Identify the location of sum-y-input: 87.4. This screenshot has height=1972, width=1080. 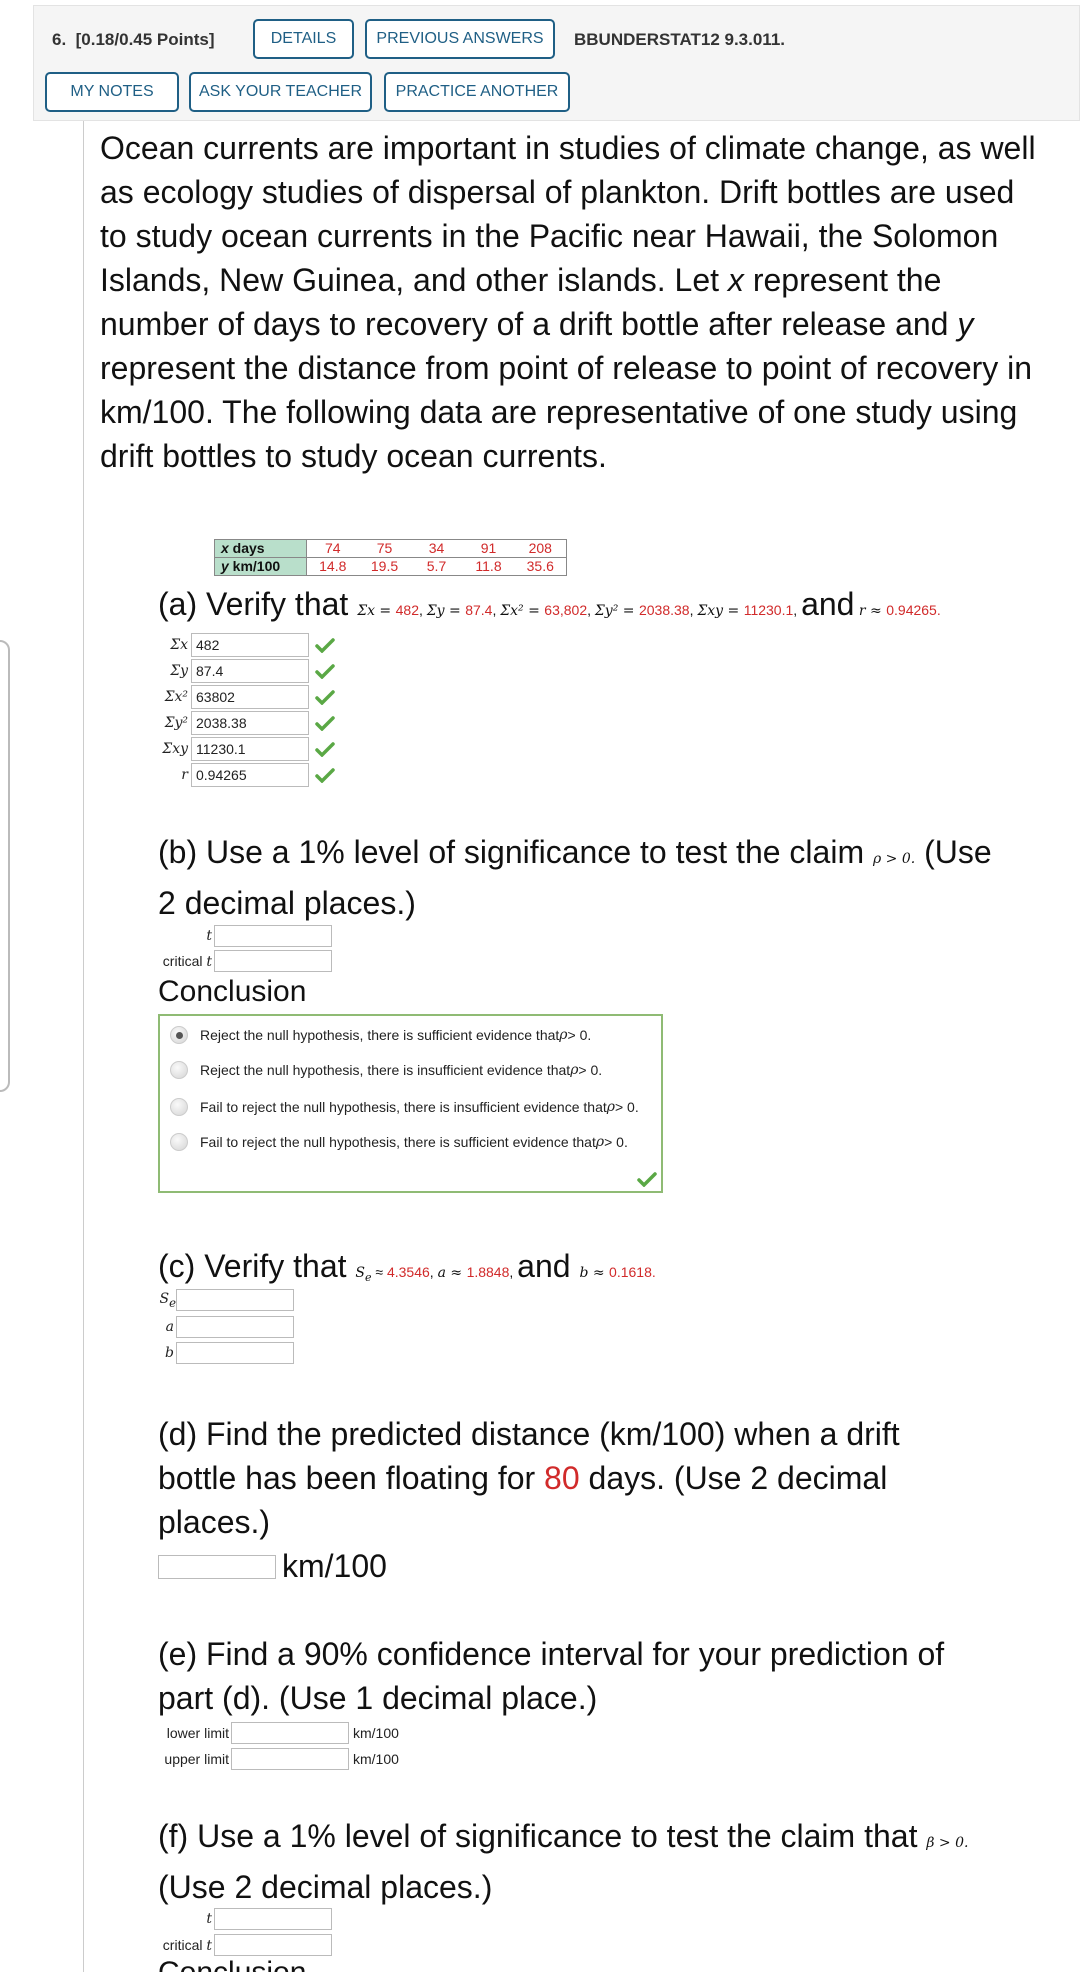
(250, 671).